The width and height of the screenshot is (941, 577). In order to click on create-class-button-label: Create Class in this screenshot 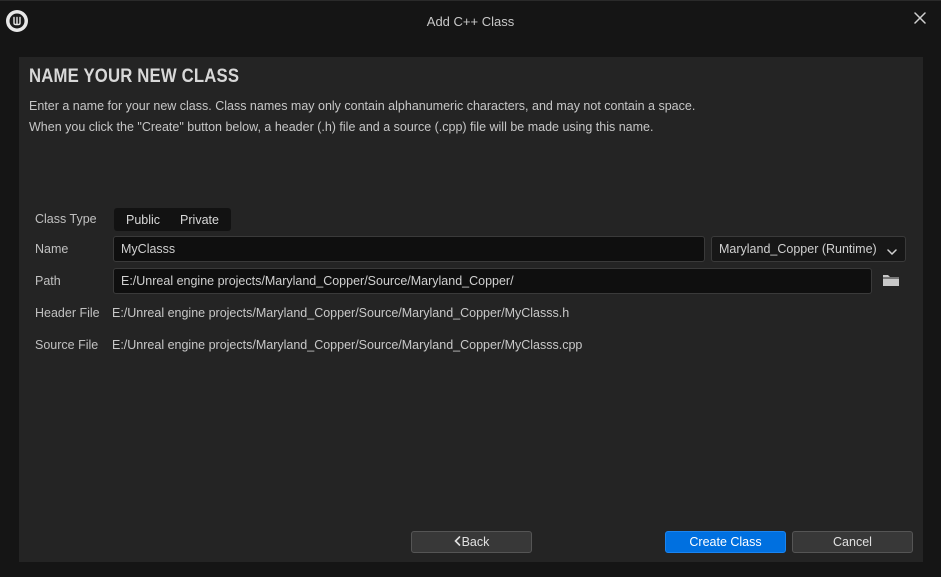, I will do `click(725, 542)`.